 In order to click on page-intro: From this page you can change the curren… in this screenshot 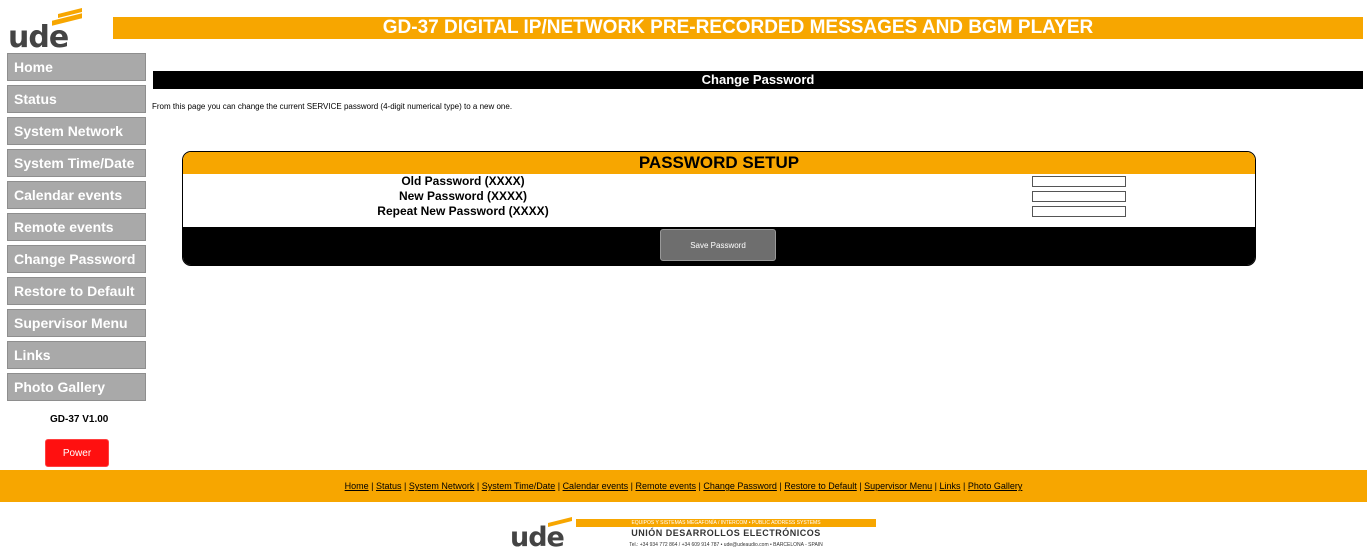, I will do `click(332, 106)`.